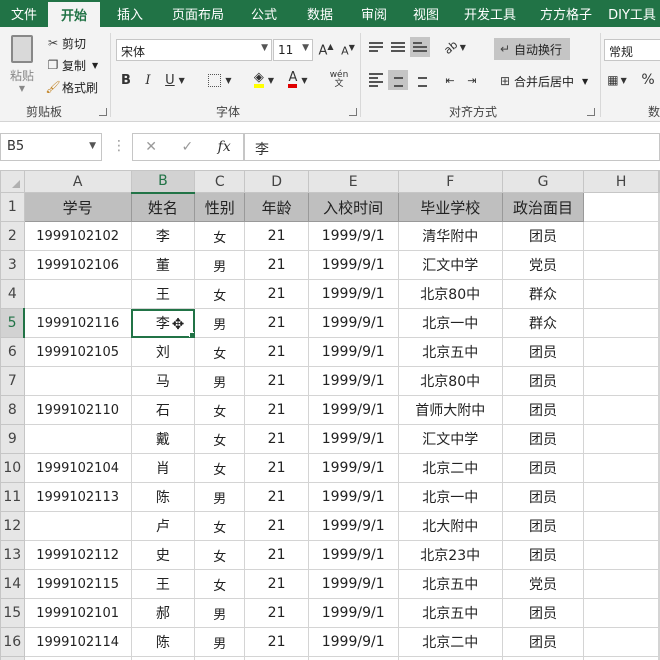  What do you see at coordinates (264, 13) in the screenshot?
I see `tab-4: 公式` at bounding box center [264, 13].